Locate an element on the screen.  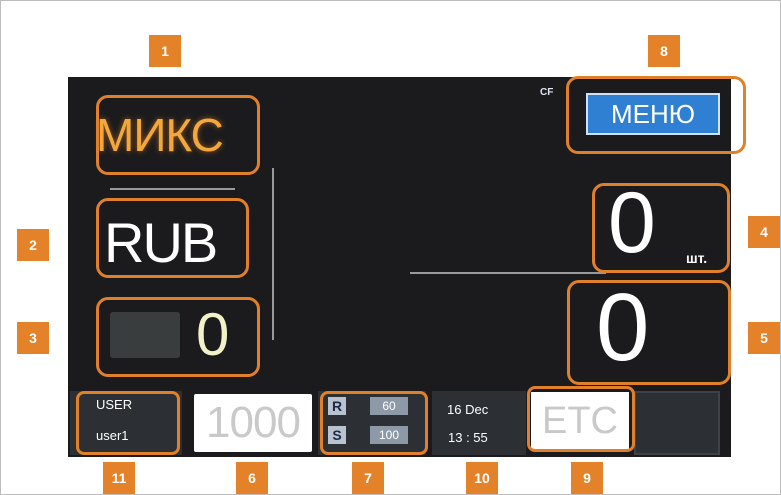
highlight-total is located at coordinates (649, 332).